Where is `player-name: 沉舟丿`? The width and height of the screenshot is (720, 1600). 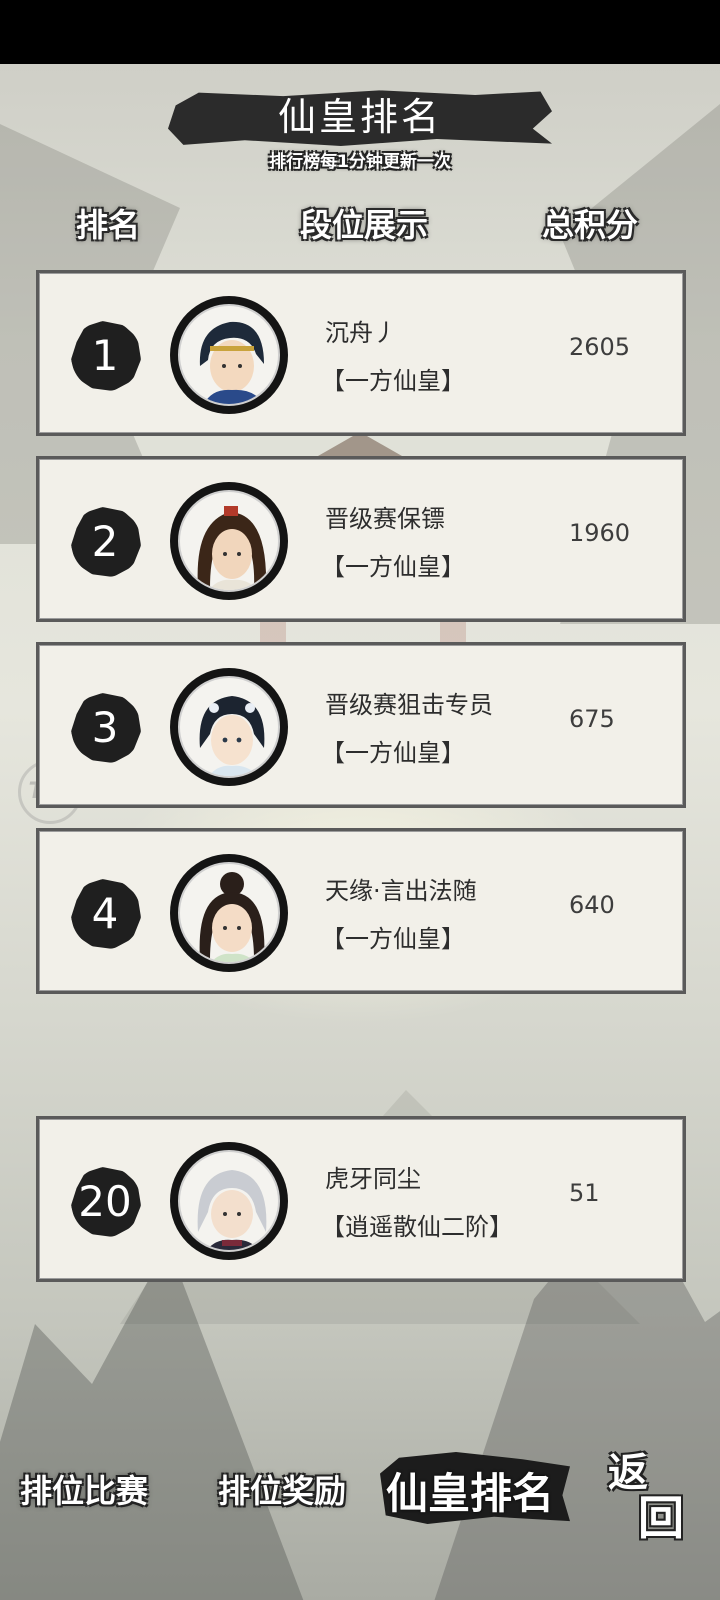
player-name: 沉舟丿 is located at coordinates (361, 333).